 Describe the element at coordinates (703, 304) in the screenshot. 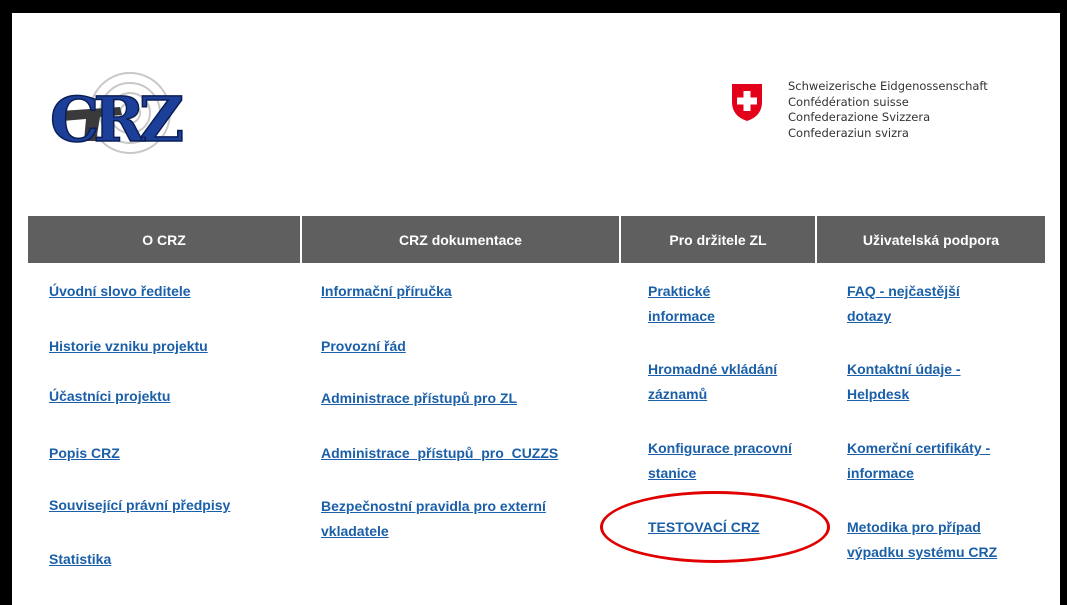

I see `link-prakticke-informace: Praktické informace` at that location.